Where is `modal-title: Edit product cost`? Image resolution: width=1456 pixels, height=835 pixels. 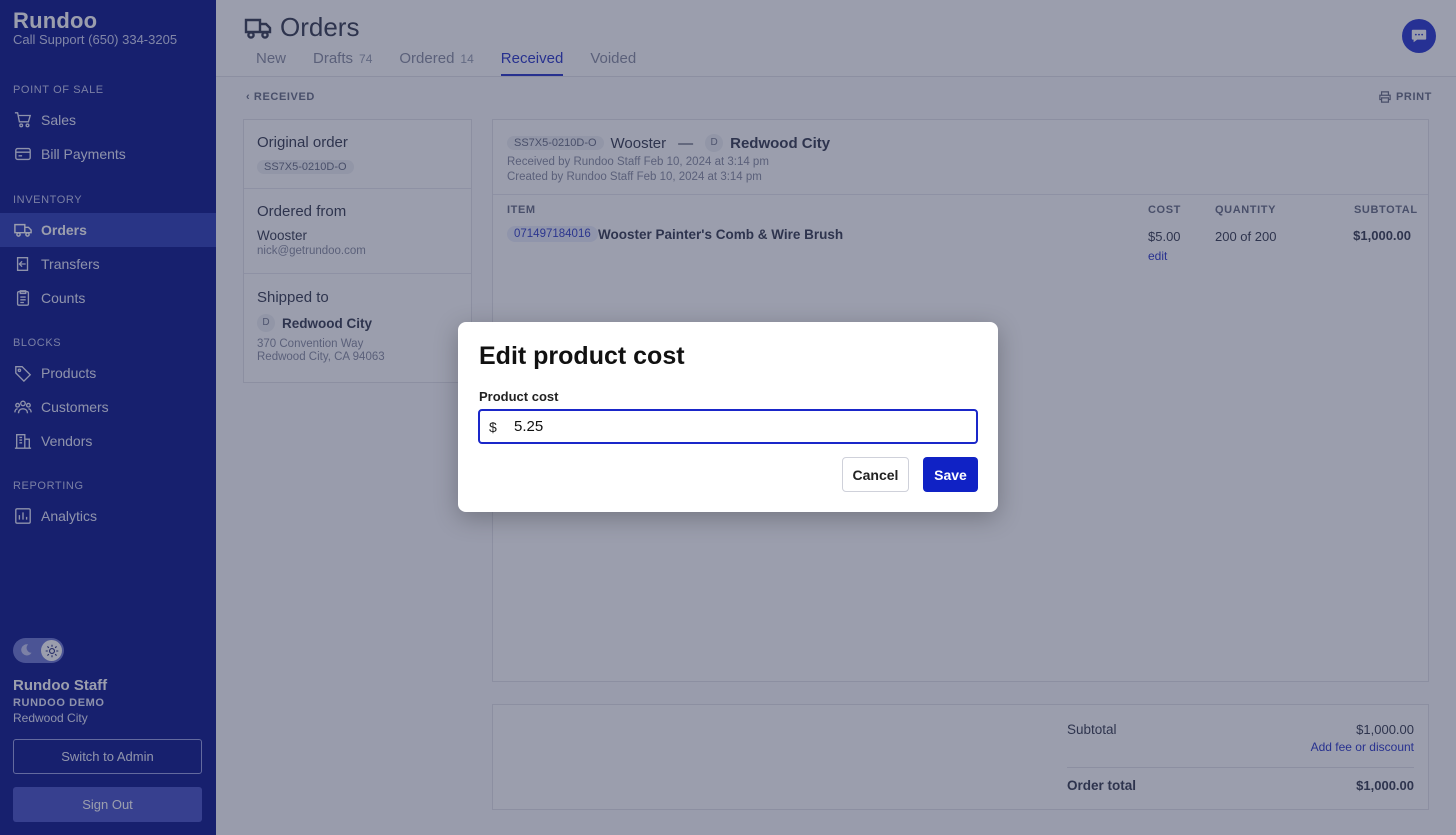
modal-title: Edit product cost is located at coordinates (582, 356).